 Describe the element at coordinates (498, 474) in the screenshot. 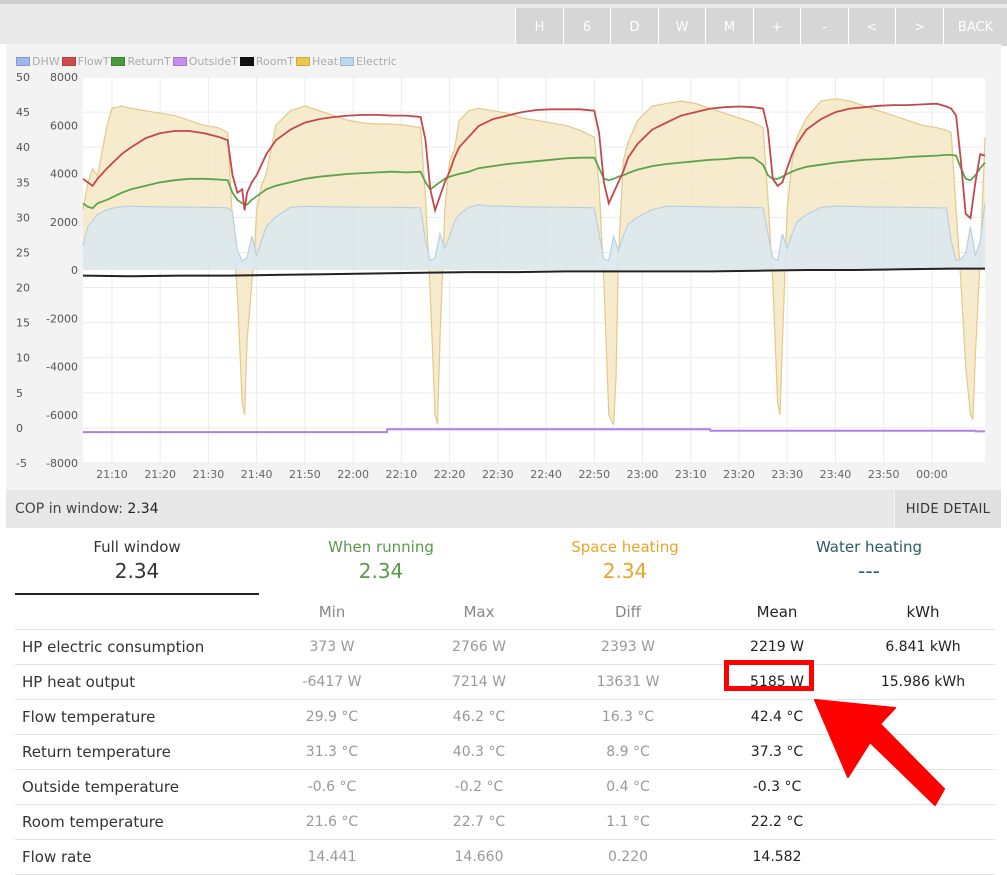

I see `x-tick-label: 22:30` at that location.